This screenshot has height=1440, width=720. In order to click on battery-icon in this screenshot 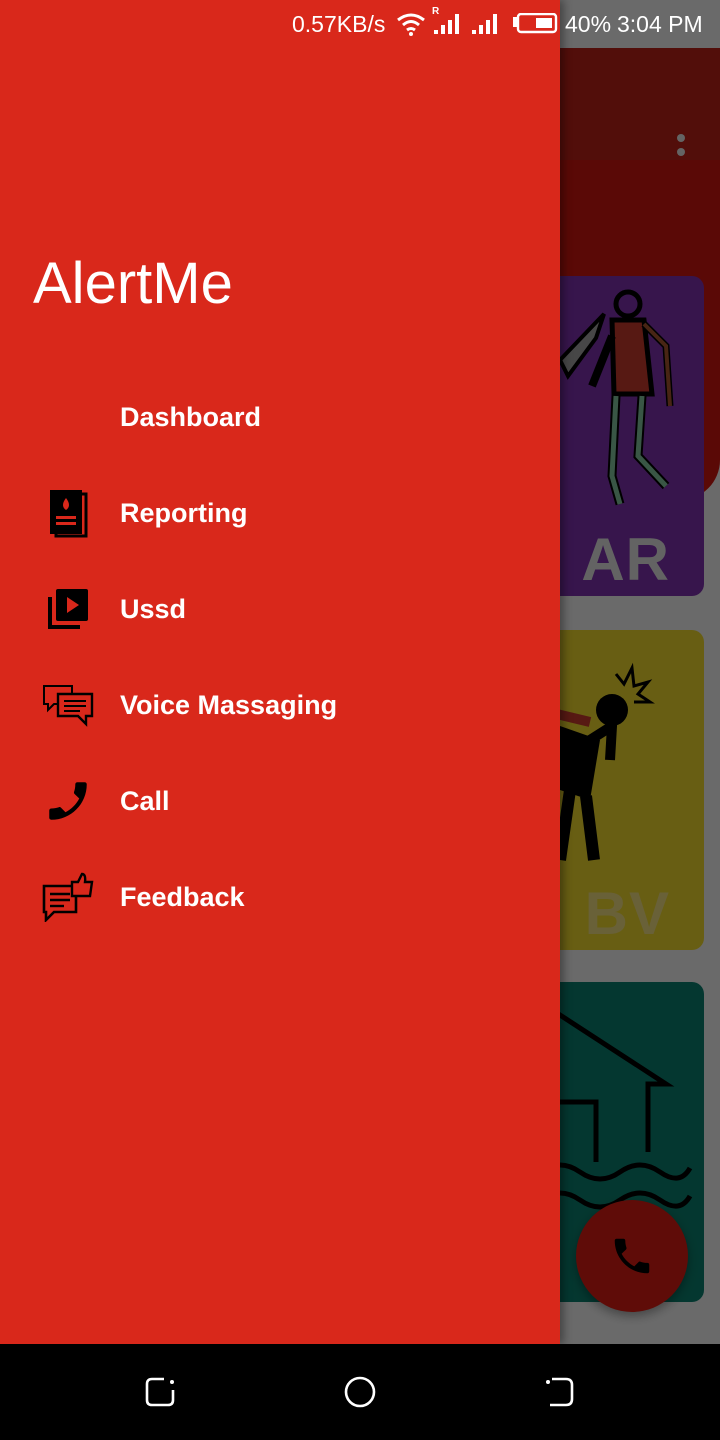, I will do `click(535, 23)`.